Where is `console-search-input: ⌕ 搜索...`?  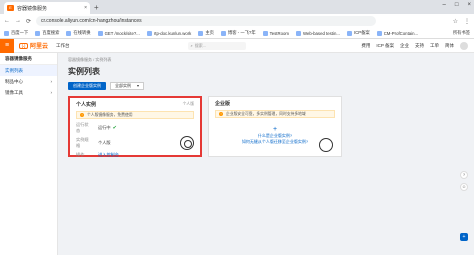 console-search-input: ⌕ 搜索... is located at coordinates (216, 45).